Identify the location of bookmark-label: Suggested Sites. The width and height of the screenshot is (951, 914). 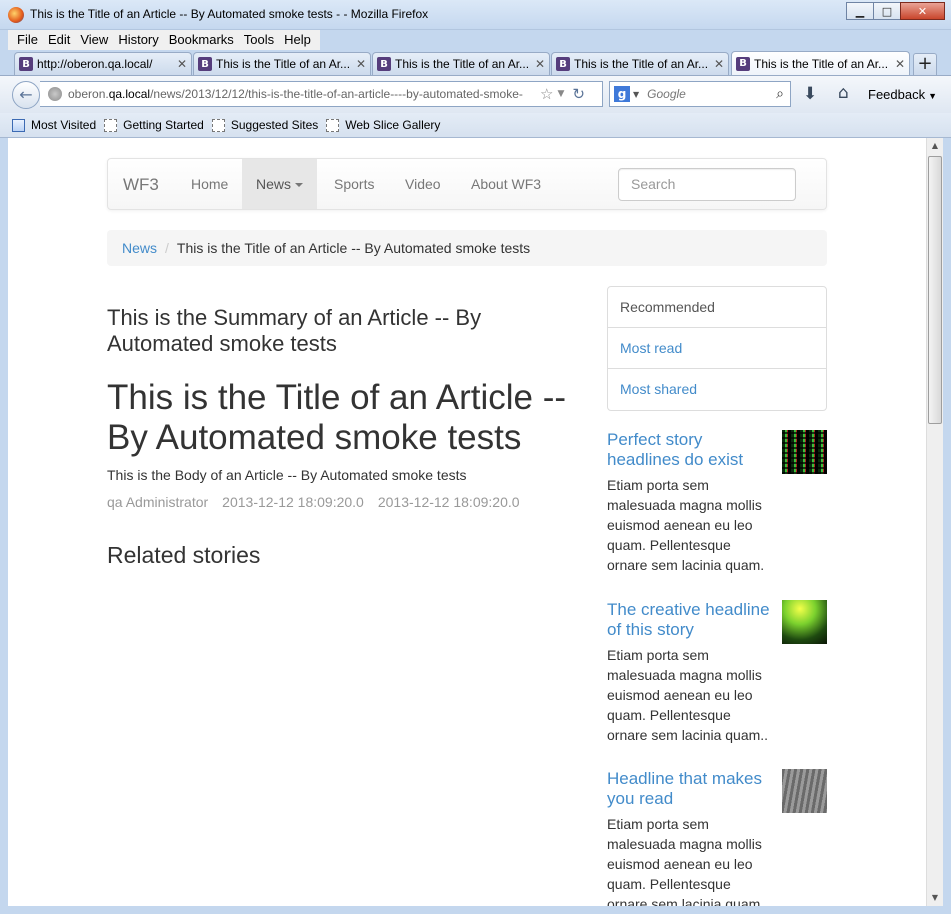
(274, 125).